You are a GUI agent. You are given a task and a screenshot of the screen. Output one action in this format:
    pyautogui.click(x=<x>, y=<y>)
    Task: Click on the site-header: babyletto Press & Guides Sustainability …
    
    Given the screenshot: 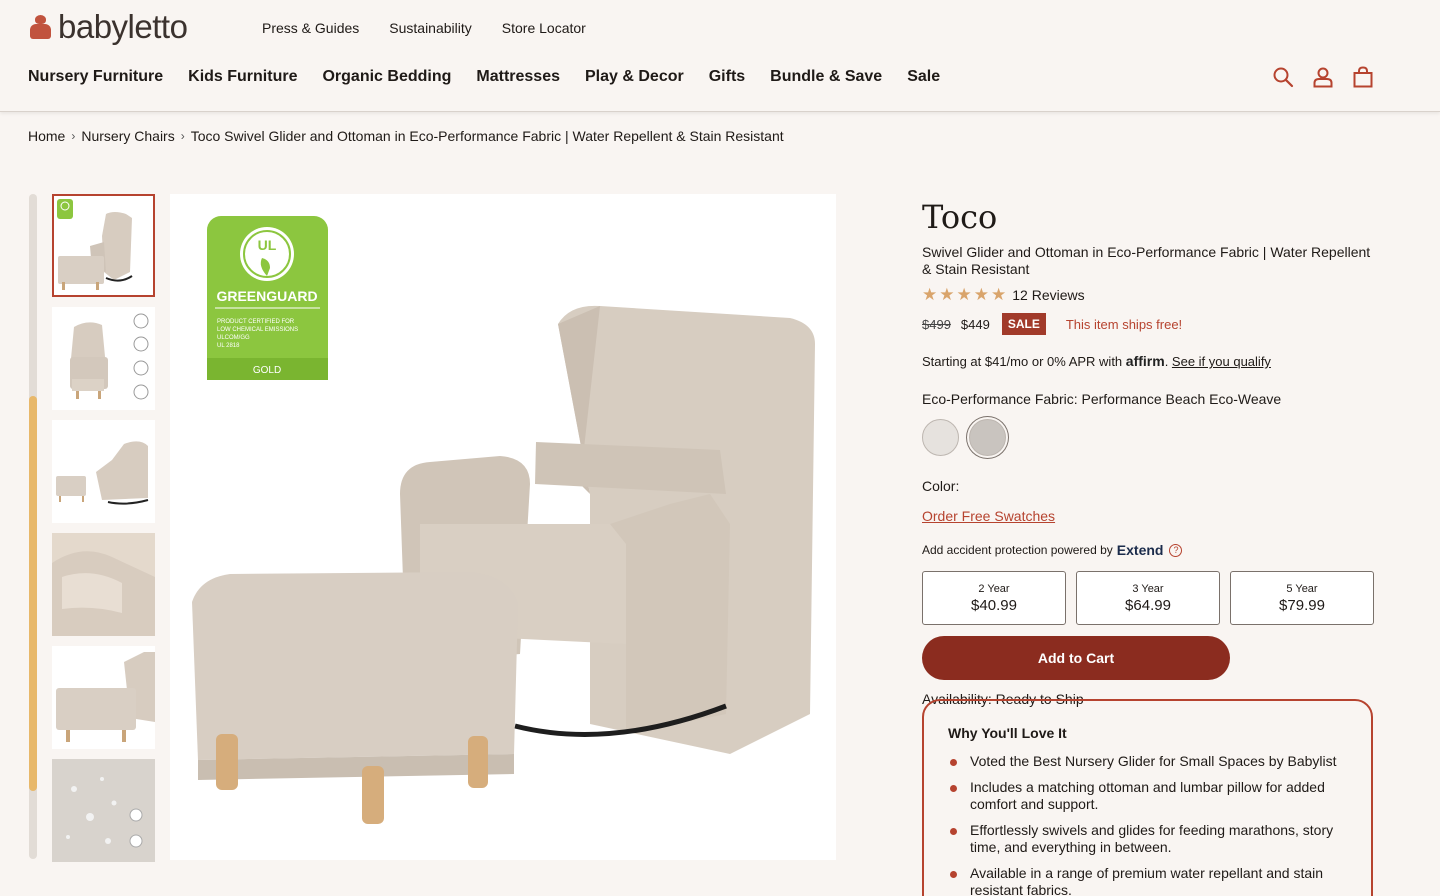 What is the action you would take?
    pyautogui.click(x=720, y=56)
    